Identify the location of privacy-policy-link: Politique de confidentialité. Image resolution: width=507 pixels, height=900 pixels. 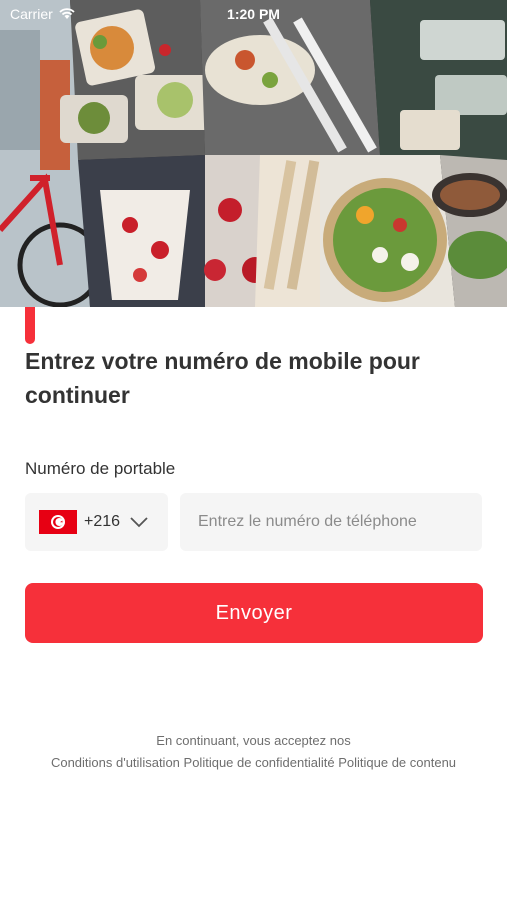
(259, 762).